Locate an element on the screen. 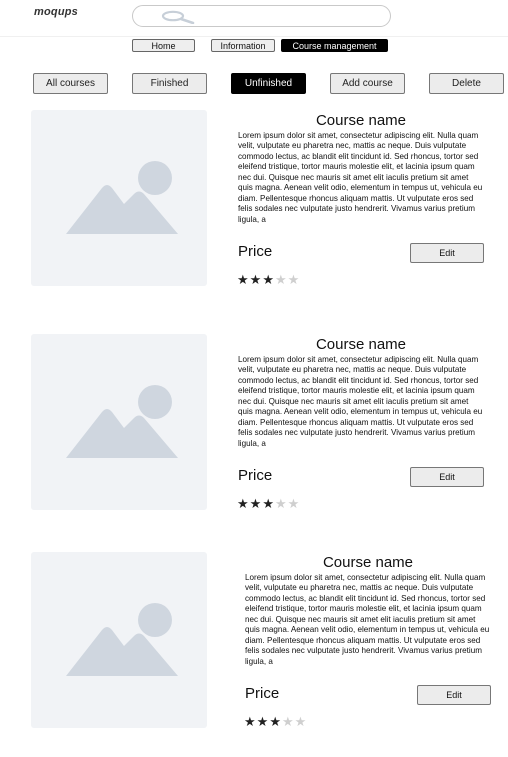 Image resolution: width=508 pixels, height=757 pixels. delete-button: Delete is located at coordinates (466, 83).